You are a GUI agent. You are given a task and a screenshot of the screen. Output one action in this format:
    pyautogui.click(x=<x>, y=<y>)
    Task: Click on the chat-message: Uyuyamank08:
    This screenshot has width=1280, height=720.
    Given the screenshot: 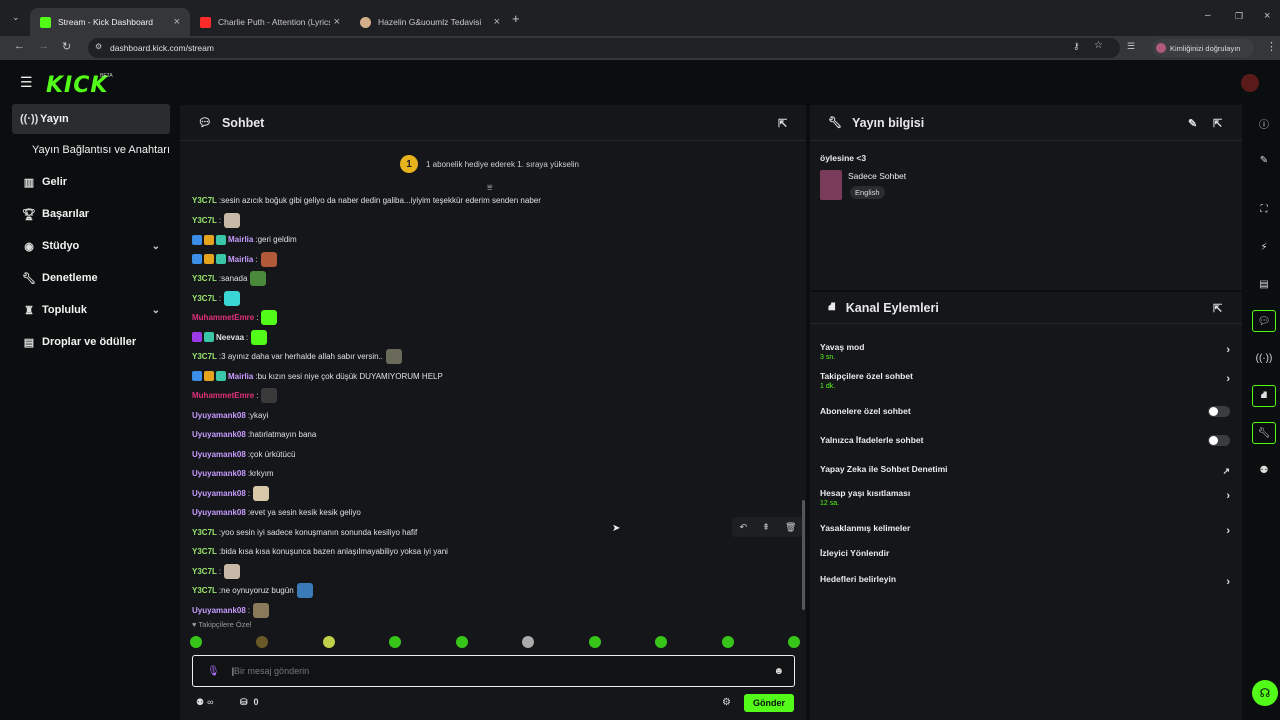 What is the action you would take?
    pyautogui.click(x=490, y=494)
    